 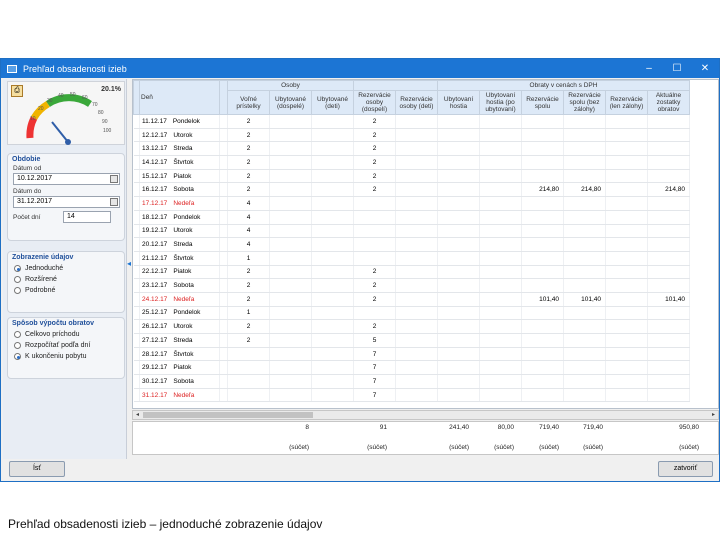 I want to click on table-row: 22.12.17 Piatok 2 2, so click(x=411, y=272).